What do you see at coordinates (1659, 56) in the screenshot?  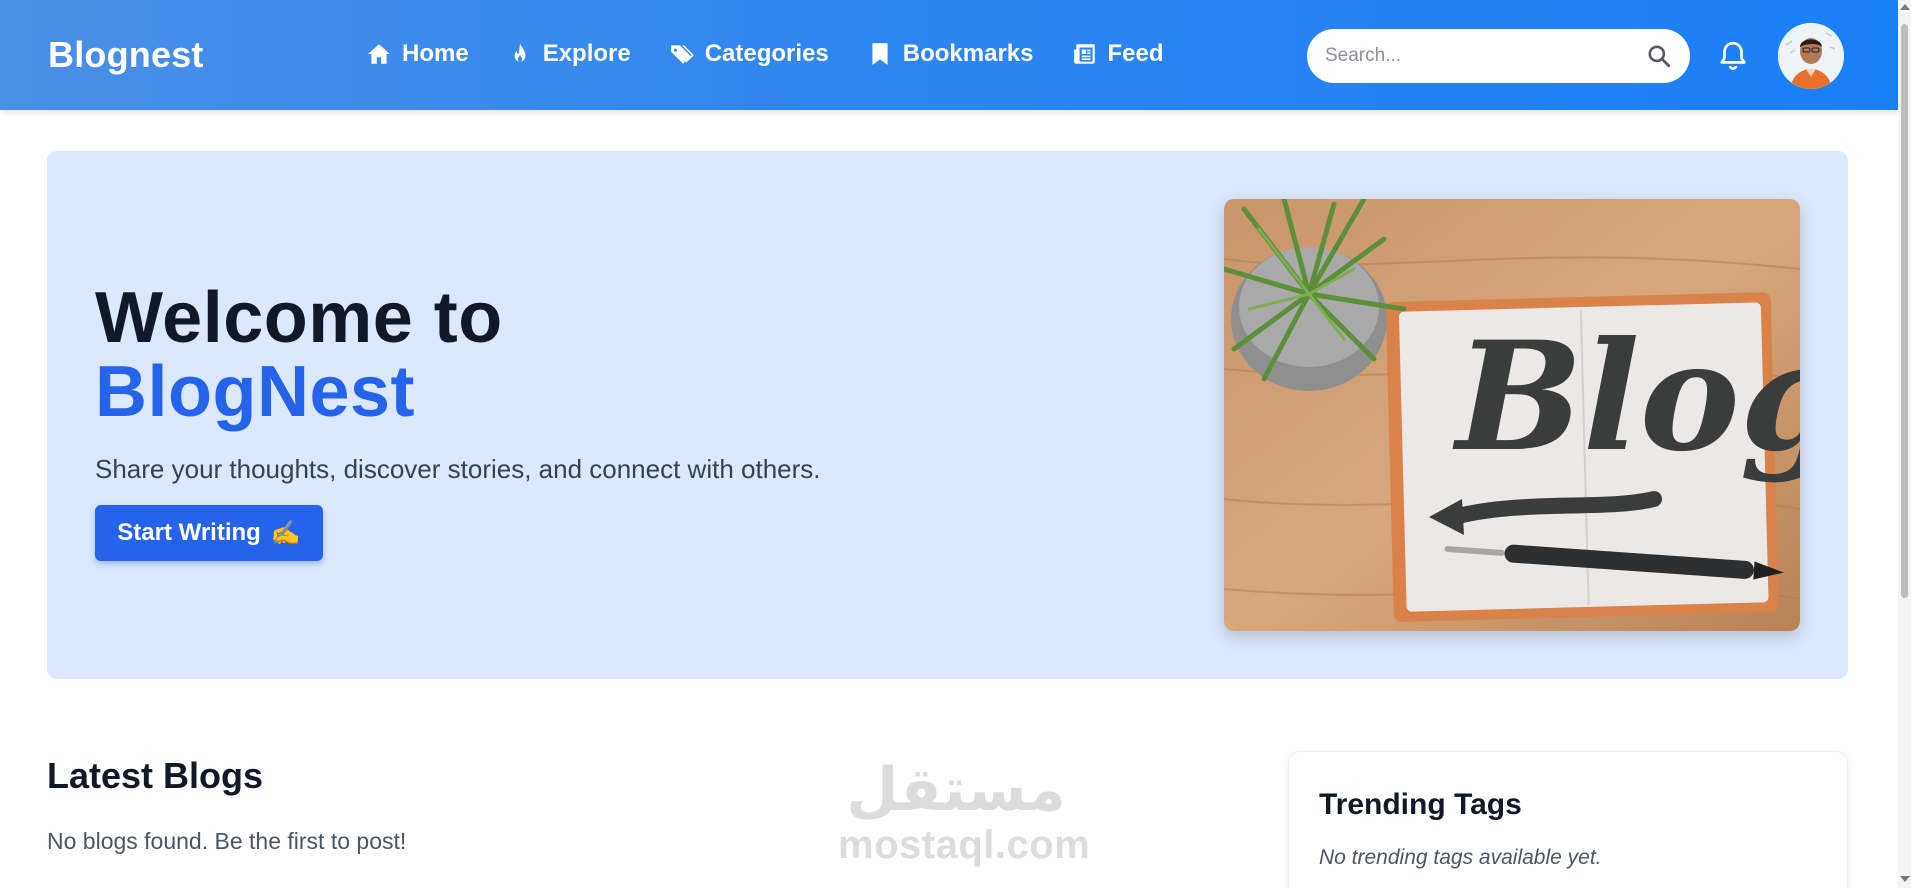 I see `search-icon` at bounding box center [1659, 56].